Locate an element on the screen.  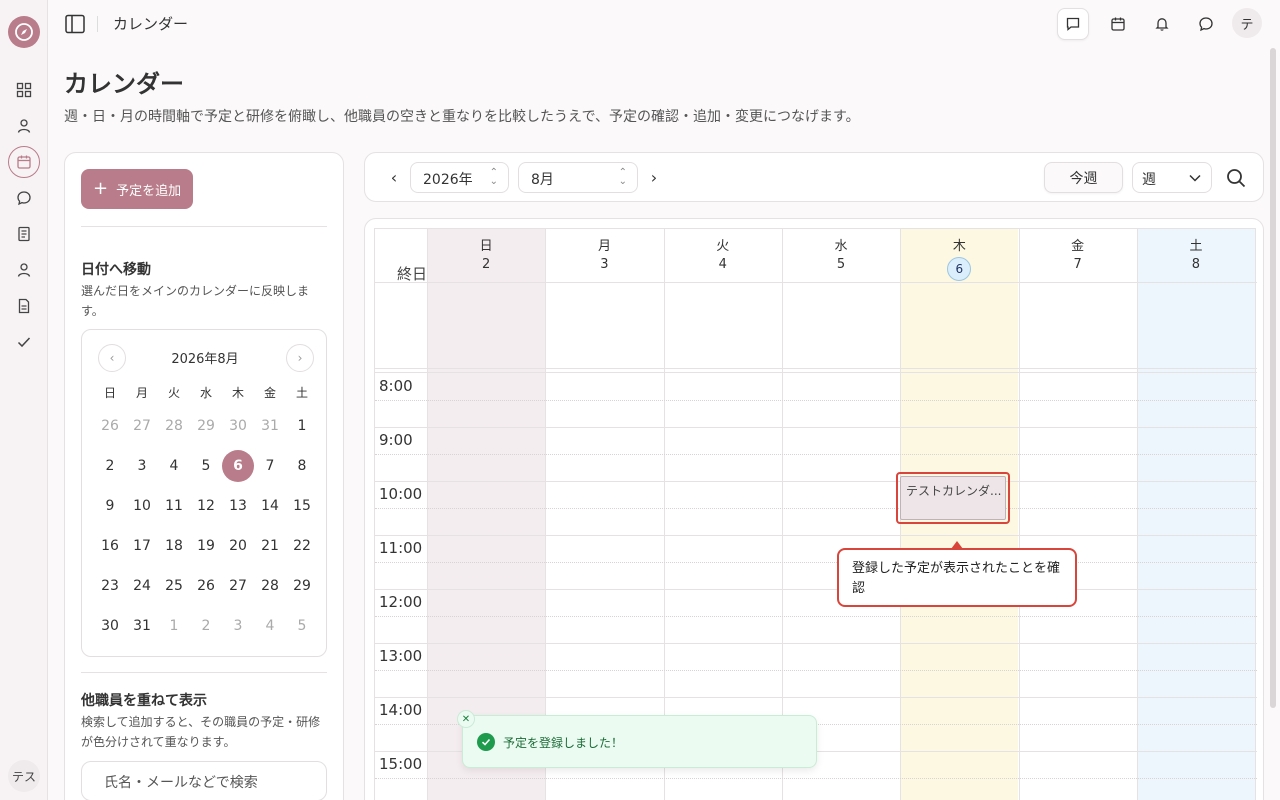
year-select: 2026年 ⌃ ⌄ is located at coordinates (459, 177).